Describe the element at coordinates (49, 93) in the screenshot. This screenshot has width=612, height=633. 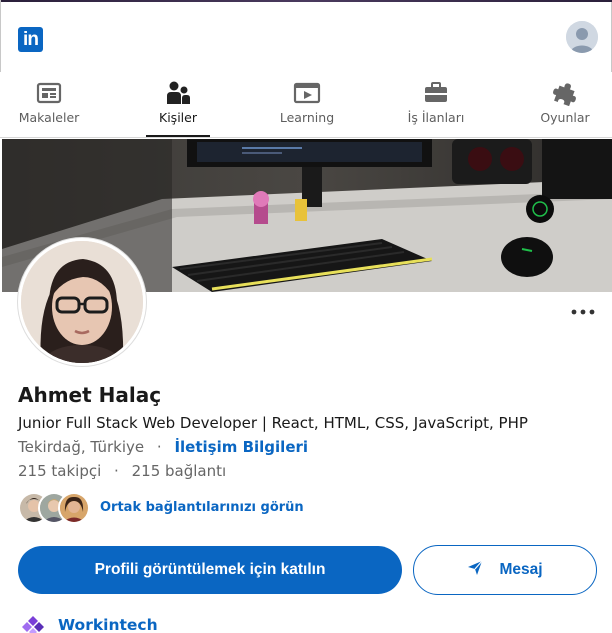
I see `articles-icon` at that location.